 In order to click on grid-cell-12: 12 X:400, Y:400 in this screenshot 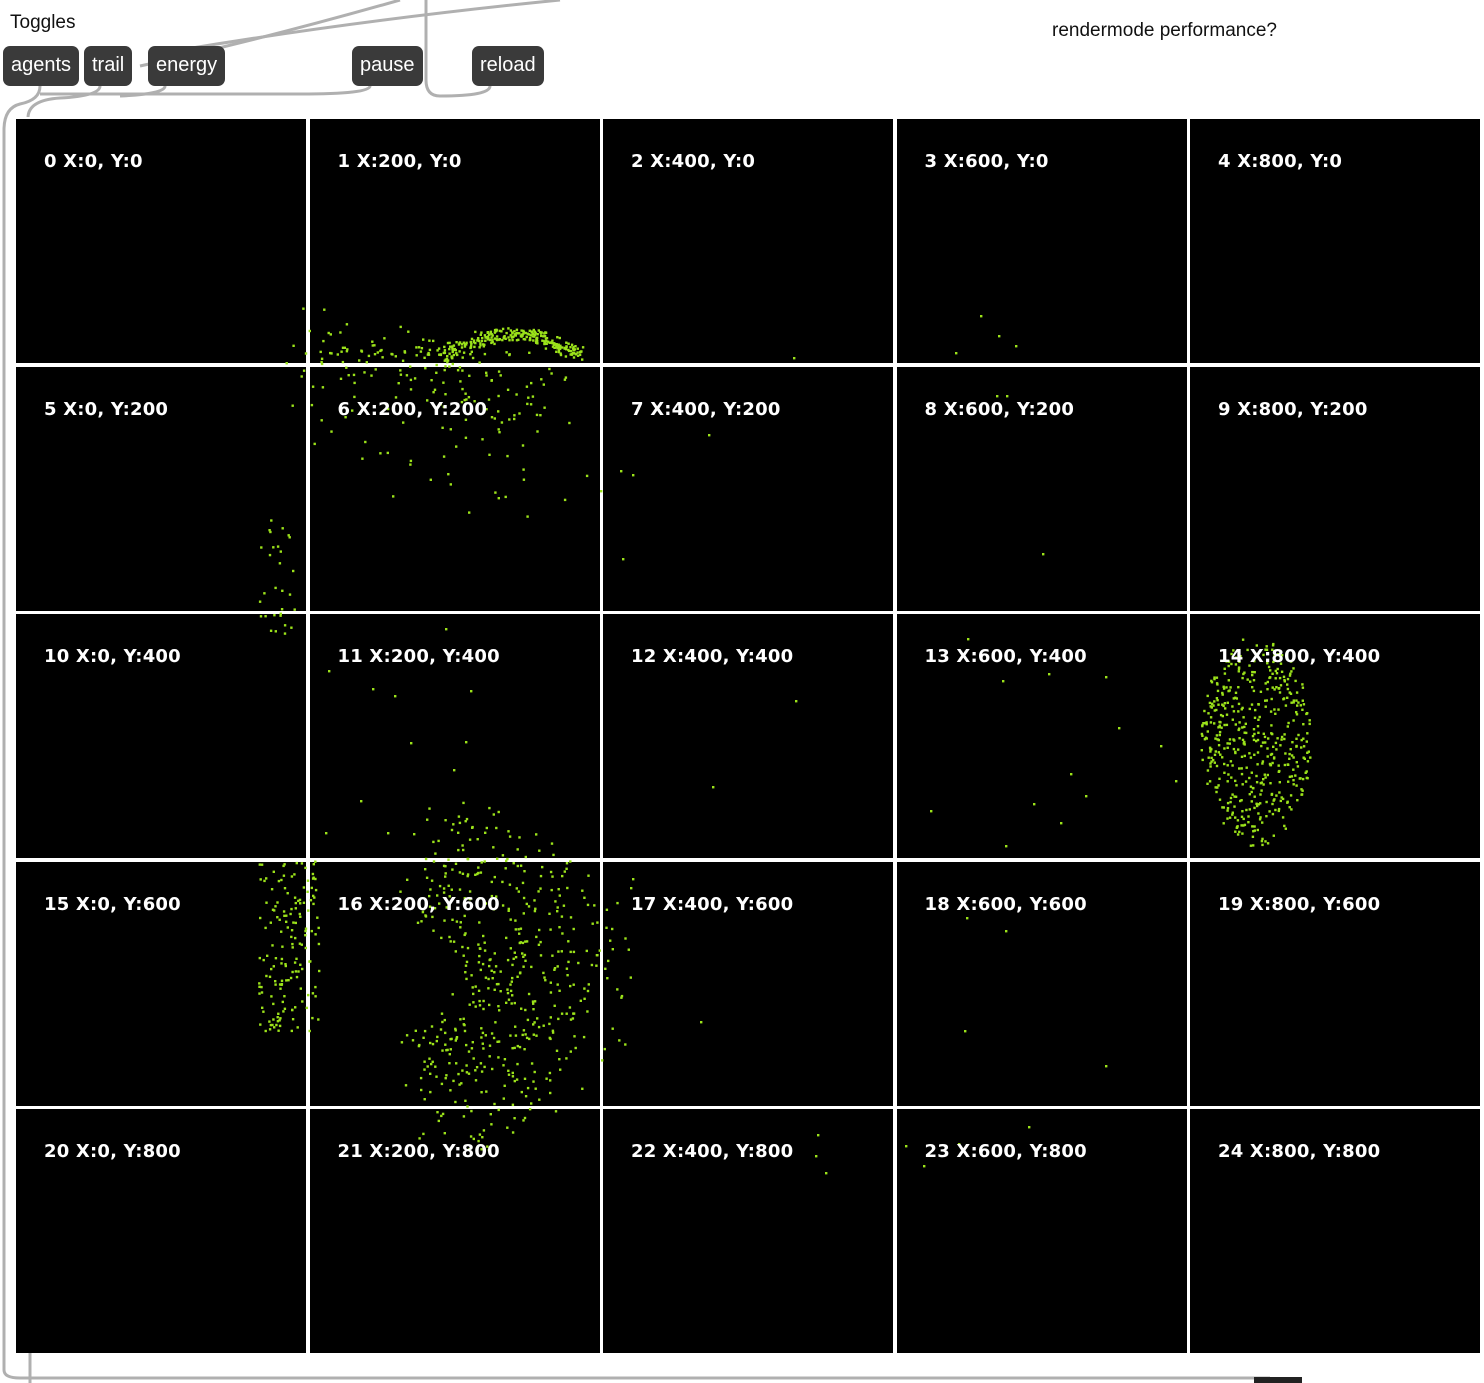, I will do `click(748, 736)`.